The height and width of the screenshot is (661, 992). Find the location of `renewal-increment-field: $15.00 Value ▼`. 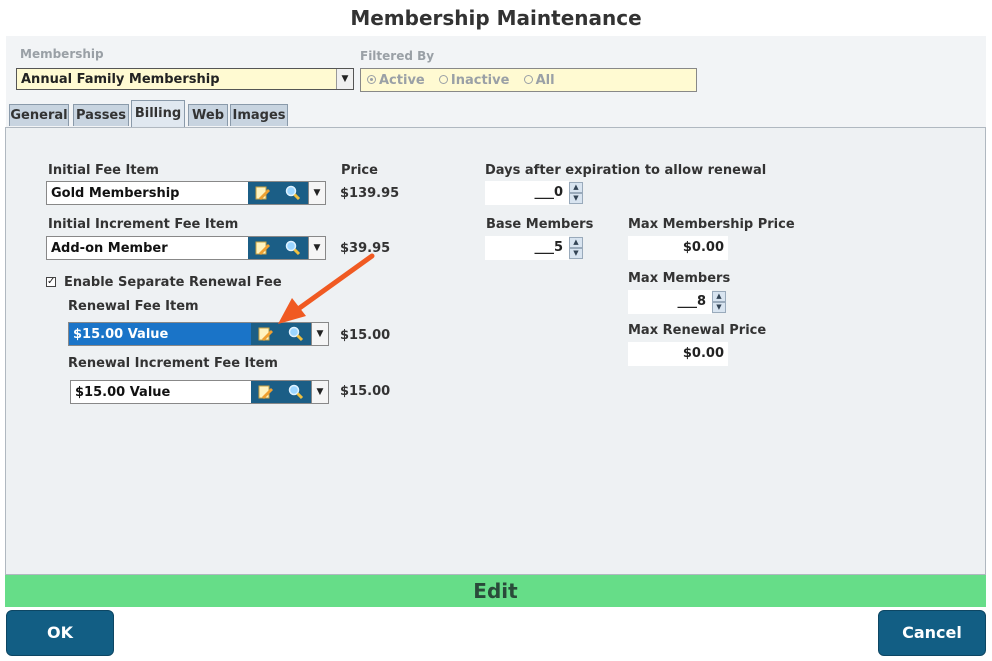

renewal-increment-field: $15.00 Value ▼ is located at coordinates (199, 392).